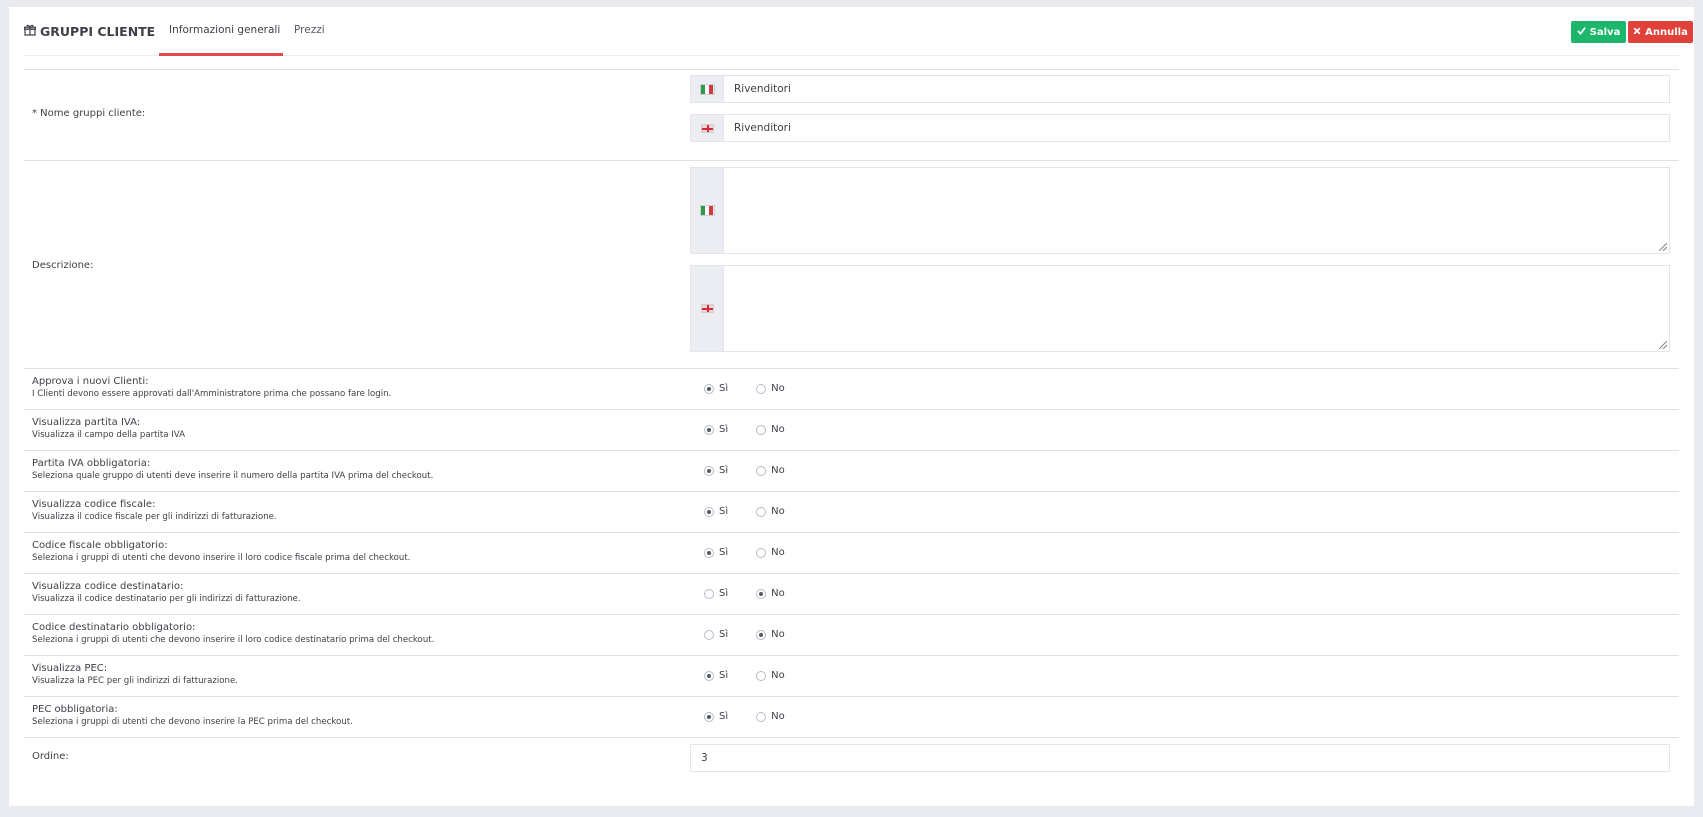  I want to click on save-button: Salva, so click(1598, 32).